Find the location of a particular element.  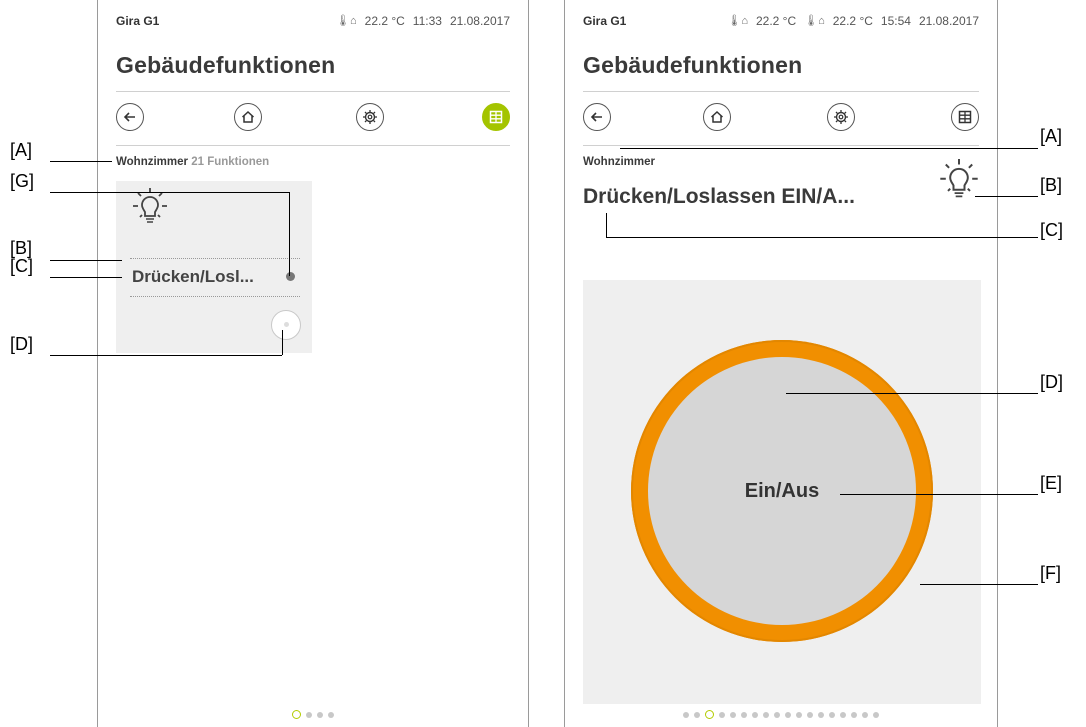

button-label: Ein/Aus is located at coordinates (782, 490).